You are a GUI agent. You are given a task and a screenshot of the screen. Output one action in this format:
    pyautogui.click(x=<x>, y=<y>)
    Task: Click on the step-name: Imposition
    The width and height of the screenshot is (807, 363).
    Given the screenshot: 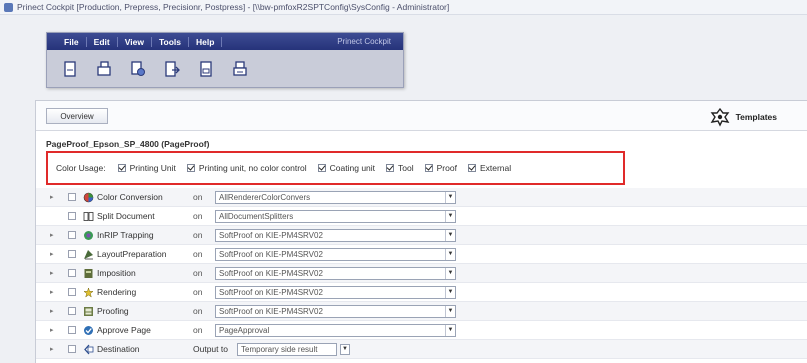 What is the action you would take?
    pyautogui.click(x=116, y=273)
    